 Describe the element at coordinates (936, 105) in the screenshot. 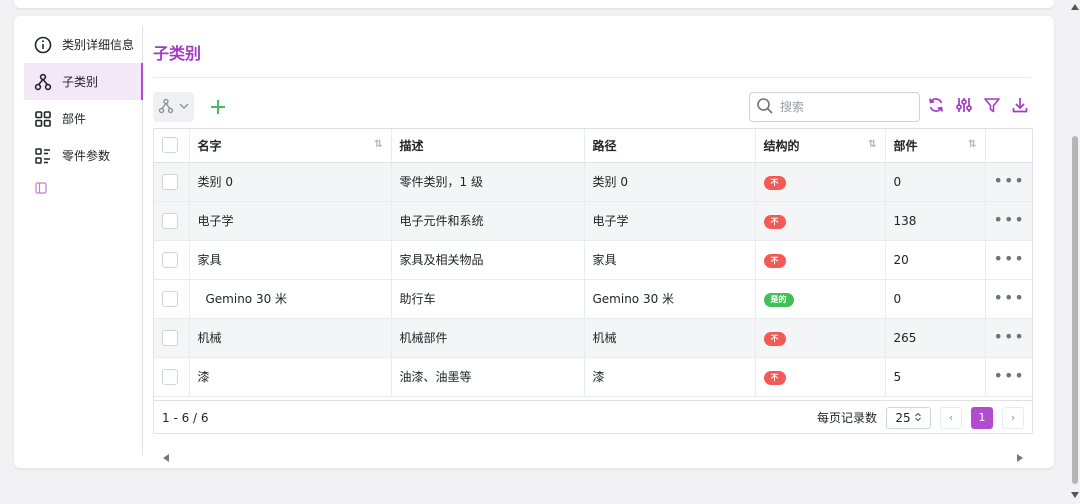

I see `refresh-icon` at that location.